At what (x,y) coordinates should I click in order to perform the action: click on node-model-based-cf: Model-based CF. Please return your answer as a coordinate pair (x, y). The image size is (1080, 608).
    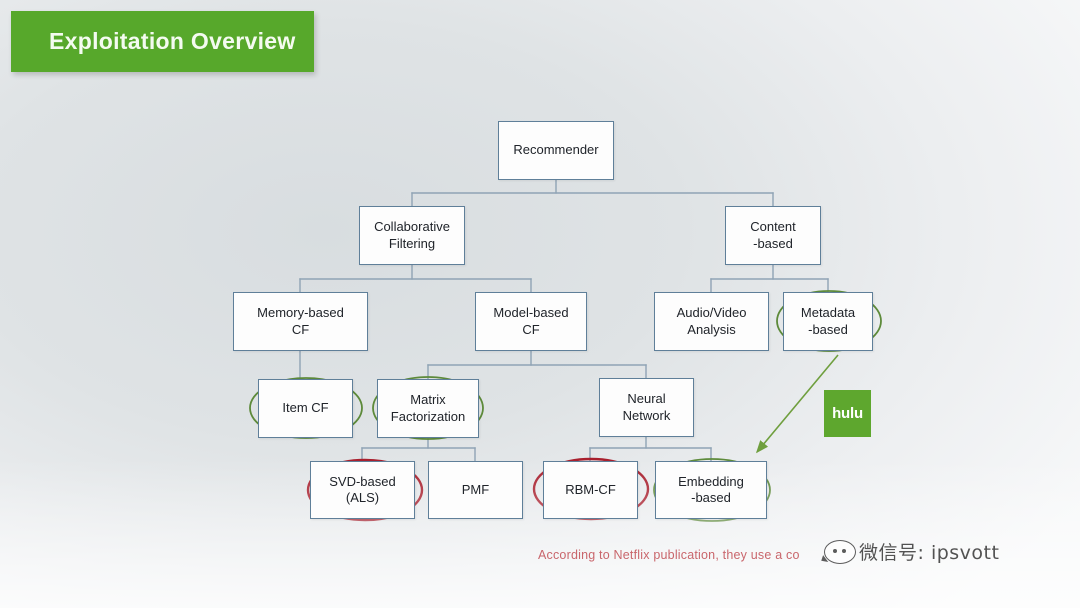
    Looking at the image, I should click on (531, 321).